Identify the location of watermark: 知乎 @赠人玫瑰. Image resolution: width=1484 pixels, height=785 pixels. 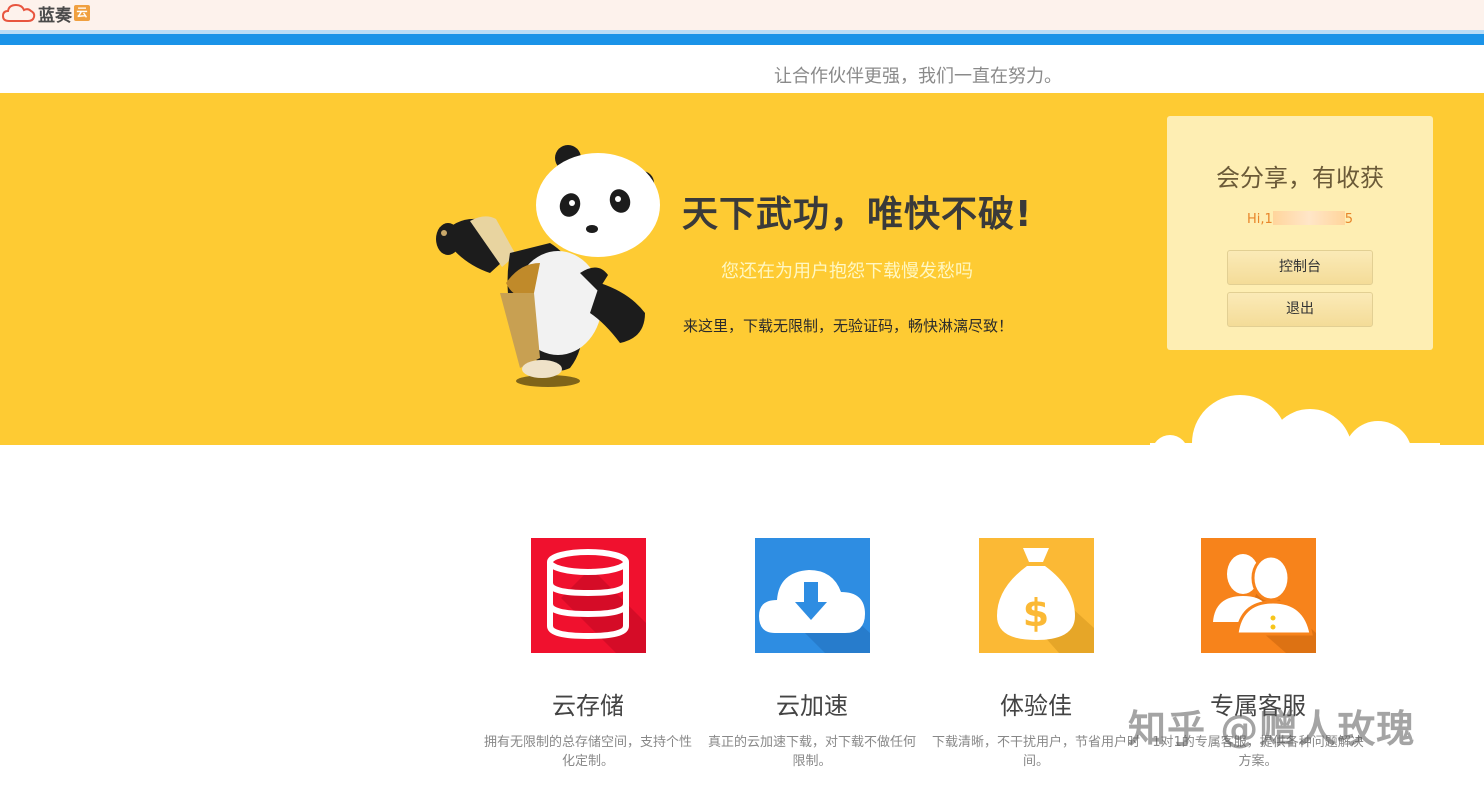
(1272, 729).